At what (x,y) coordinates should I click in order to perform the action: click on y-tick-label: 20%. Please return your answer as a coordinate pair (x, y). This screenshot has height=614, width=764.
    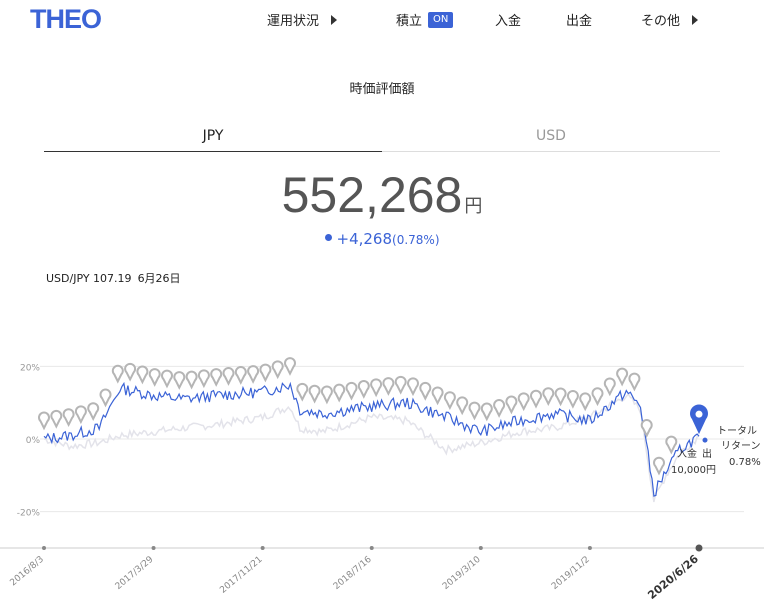
    Looking at the image, I should click on (30, 368).